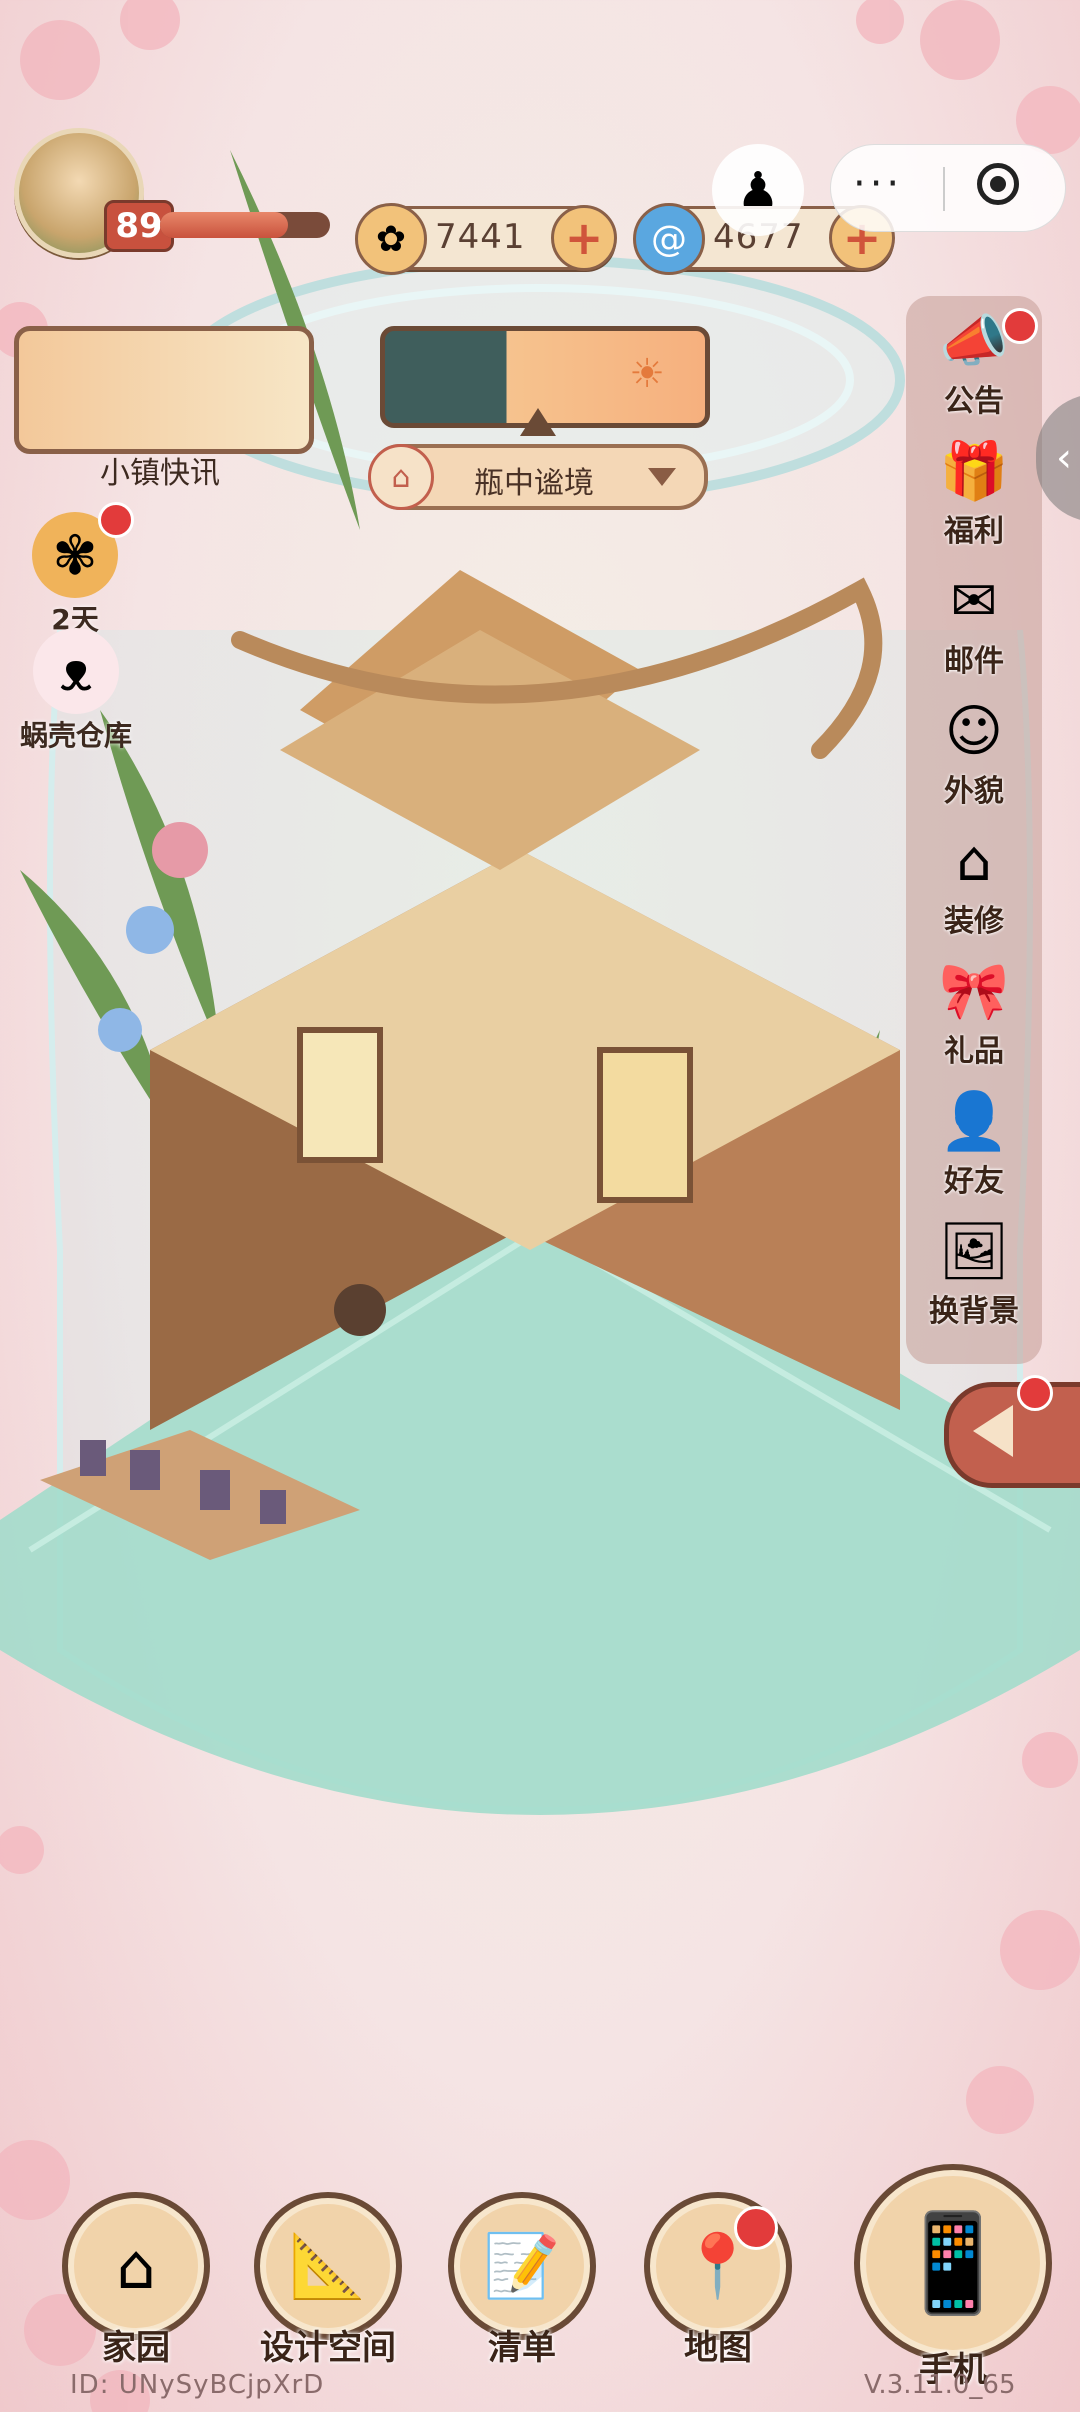 The width and height of the screenshot is (1080, 2412). Describe the element at coordinates (974, 362) in the screenshot. I see `sidebar-item-announcement: 📣 公告` at that location.